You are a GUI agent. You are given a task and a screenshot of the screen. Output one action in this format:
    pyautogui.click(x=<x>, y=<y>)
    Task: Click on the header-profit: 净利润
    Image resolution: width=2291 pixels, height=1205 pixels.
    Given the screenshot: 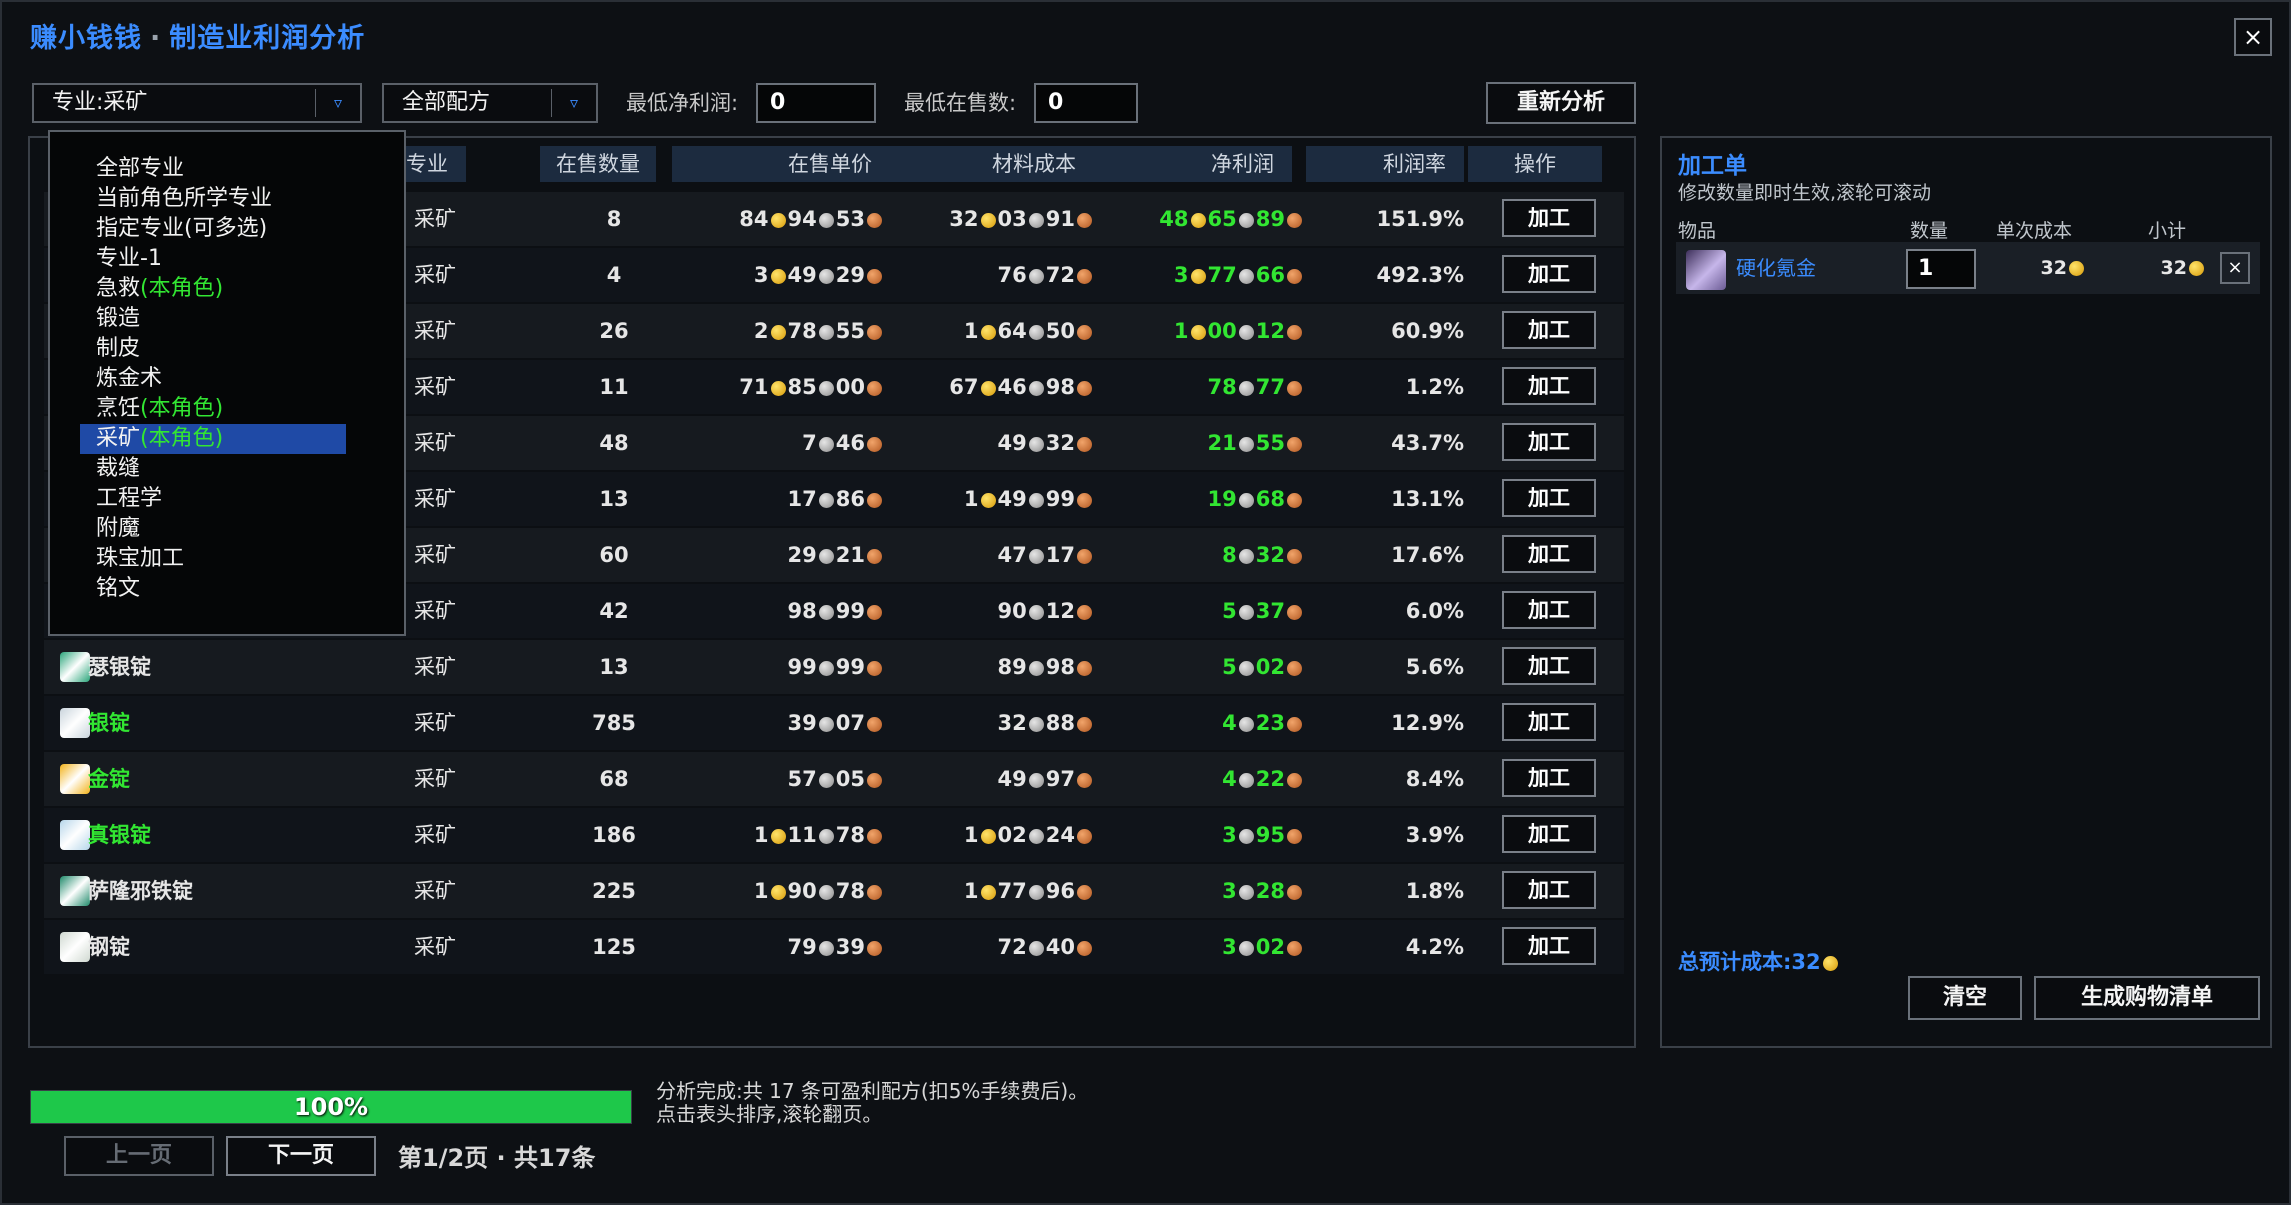 What is the action you would take?
    pyautogui.click(x=1193, y=164)
    